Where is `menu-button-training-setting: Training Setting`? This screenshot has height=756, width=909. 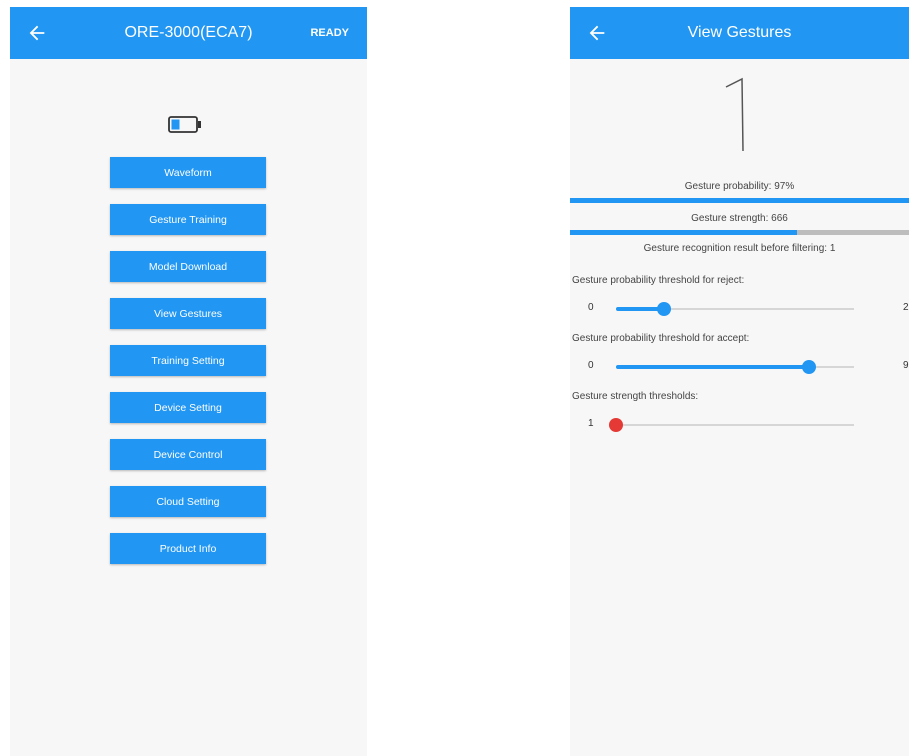 menu-button-training-setting: Training Setting is located at coordinates (188, 360).